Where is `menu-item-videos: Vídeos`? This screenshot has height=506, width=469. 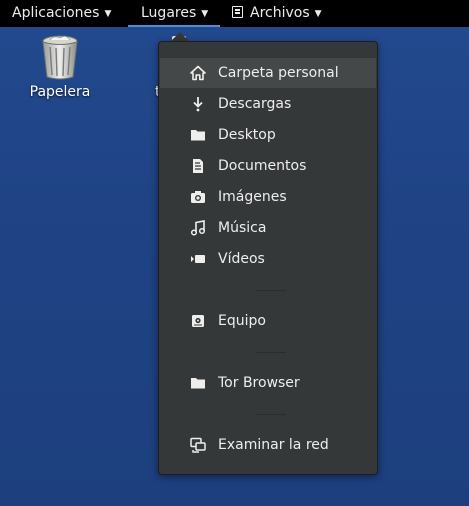
menu-item-videos: Vídeos is located at coordinates (268, 259).